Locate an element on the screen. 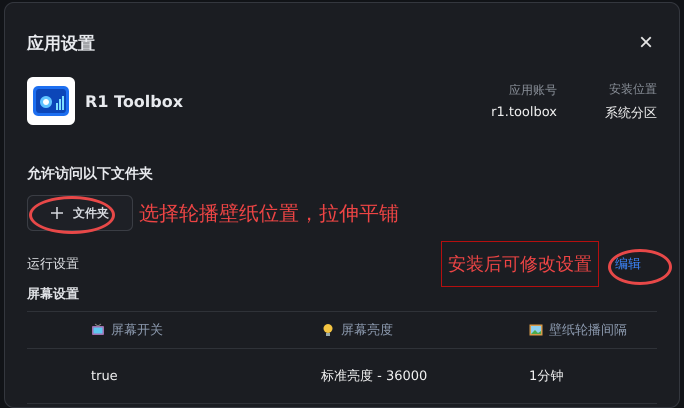 This screenshot has width=684, height=408. annotation-ellipse is located at coordinates (640, 267).